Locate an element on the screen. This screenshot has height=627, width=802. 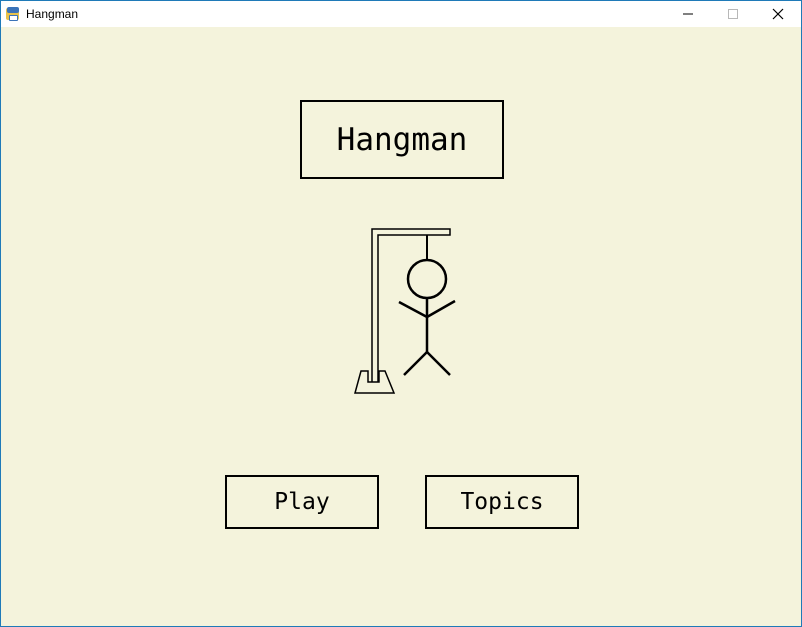
maximize-button is located at coordinates (734, 14).